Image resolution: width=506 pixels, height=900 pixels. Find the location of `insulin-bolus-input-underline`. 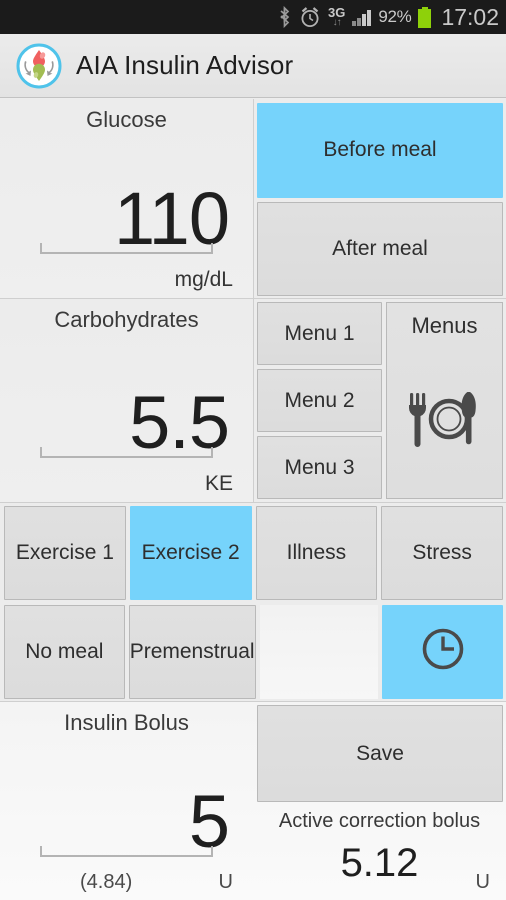

insulin-bolus-input-underline is located at coordinates (126, 851).